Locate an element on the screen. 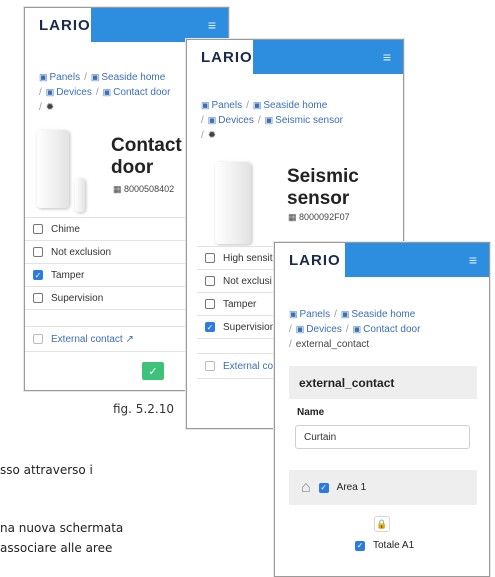  options-list: Chime Not exclusion ✓ Tamper Supervision is located at coordinates (105, 263).